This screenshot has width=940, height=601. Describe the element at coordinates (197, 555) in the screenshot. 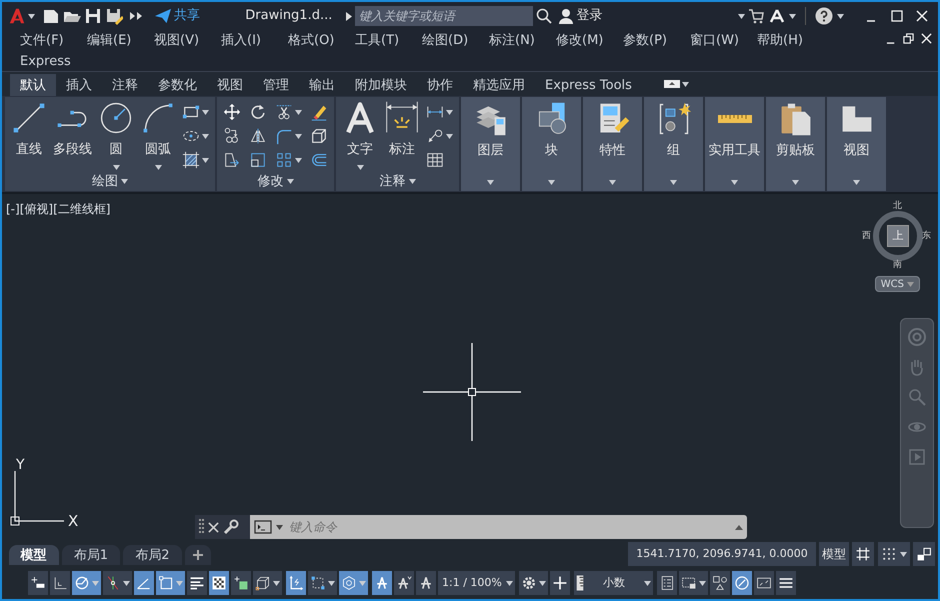

I see `add-tab-button` at that location.